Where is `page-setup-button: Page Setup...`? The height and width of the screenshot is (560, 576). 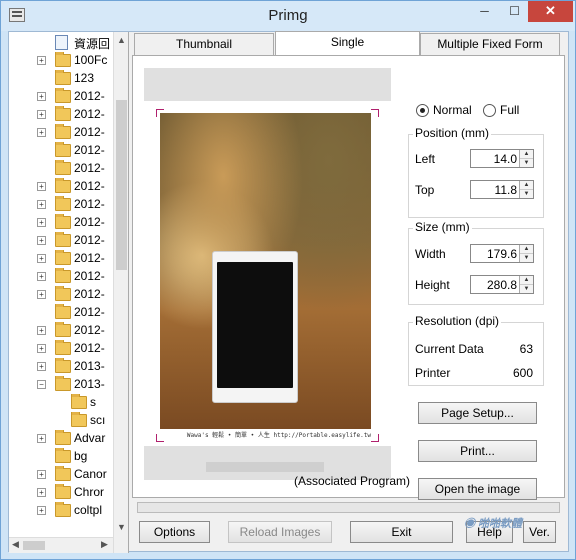
page-setup-button: Page Setup... is located at coordinates (477, 413).